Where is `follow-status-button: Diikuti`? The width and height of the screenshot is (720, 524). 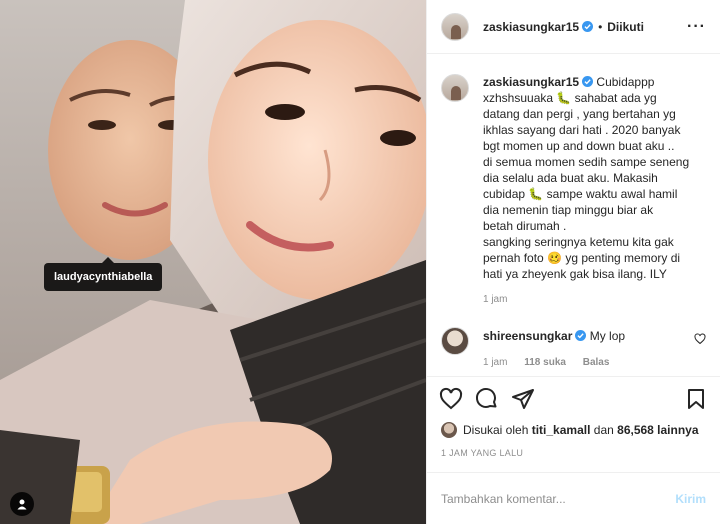 follow-status-button: Diikuti is located at coordinates (625, 27).